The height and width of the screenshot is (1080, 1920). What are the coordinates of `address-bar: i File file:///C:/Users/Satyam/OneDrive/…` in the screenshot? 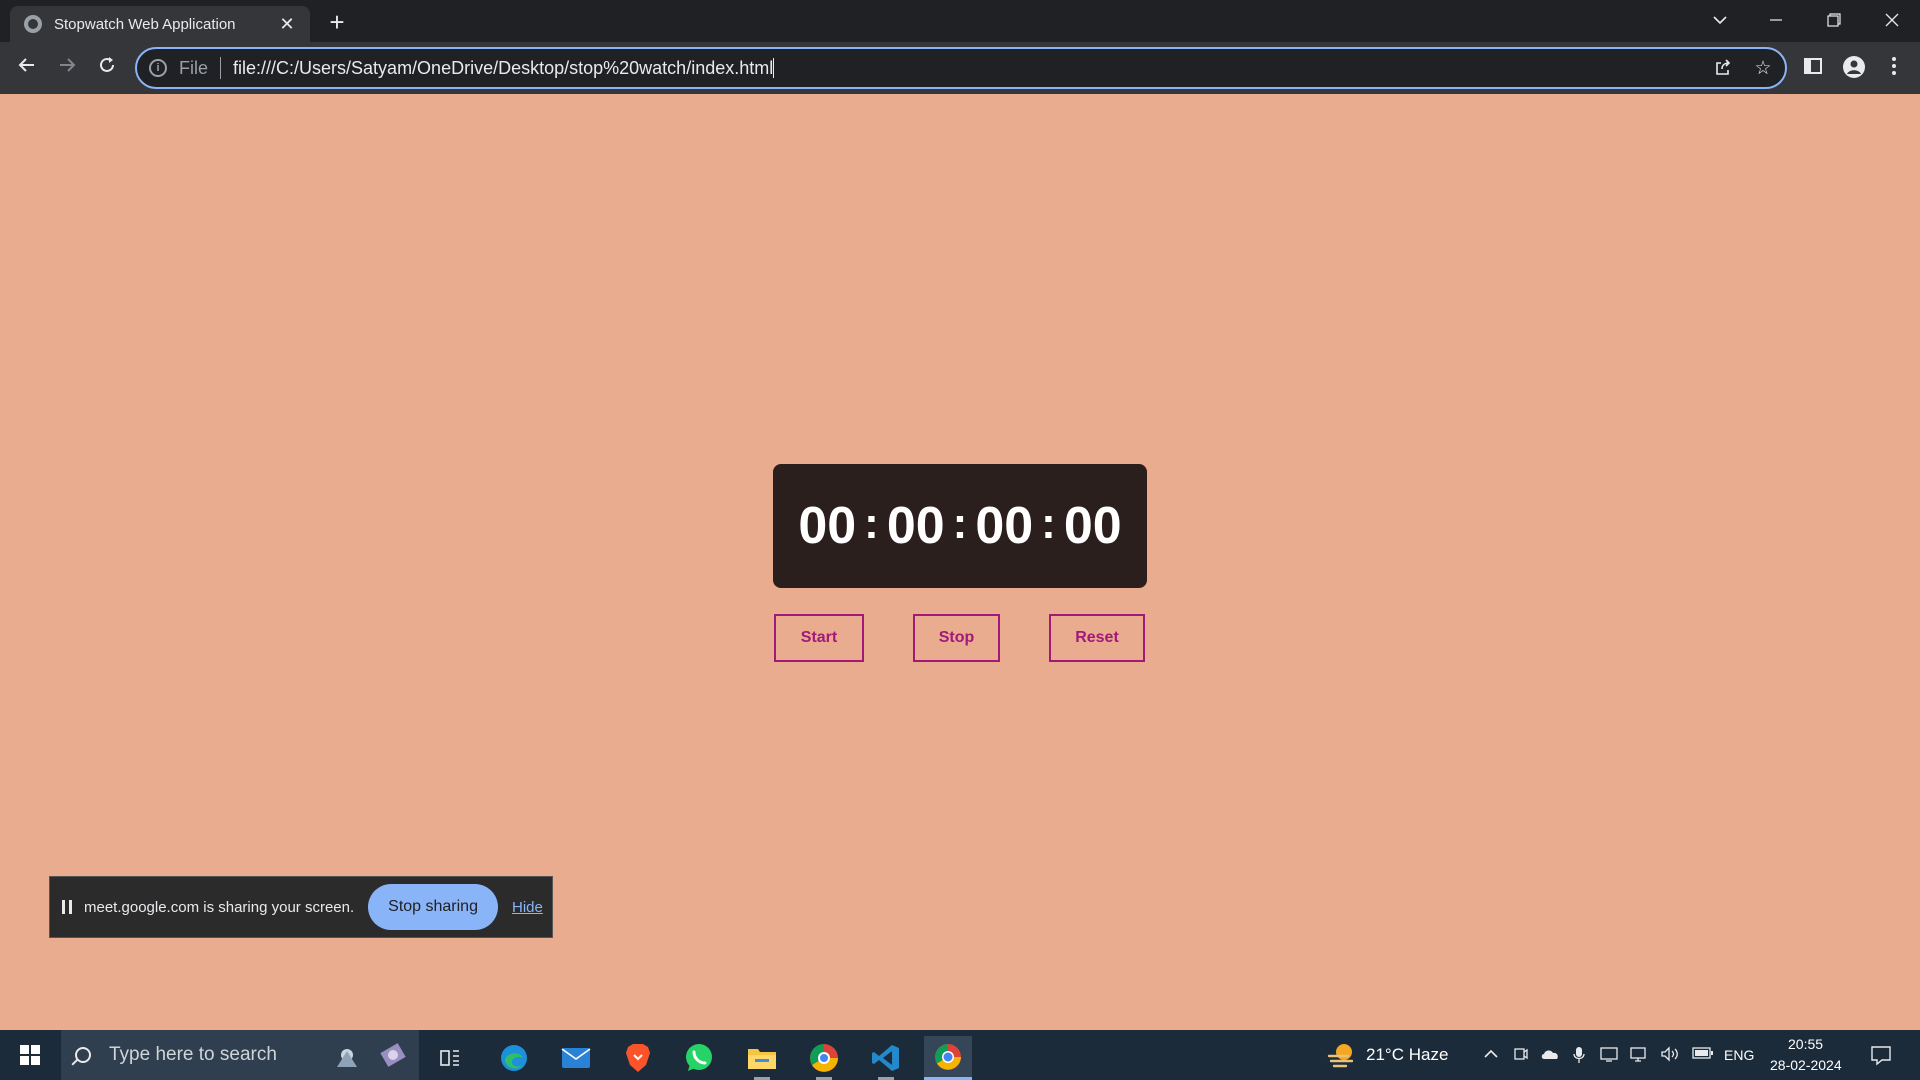 It's located at (961, 68).